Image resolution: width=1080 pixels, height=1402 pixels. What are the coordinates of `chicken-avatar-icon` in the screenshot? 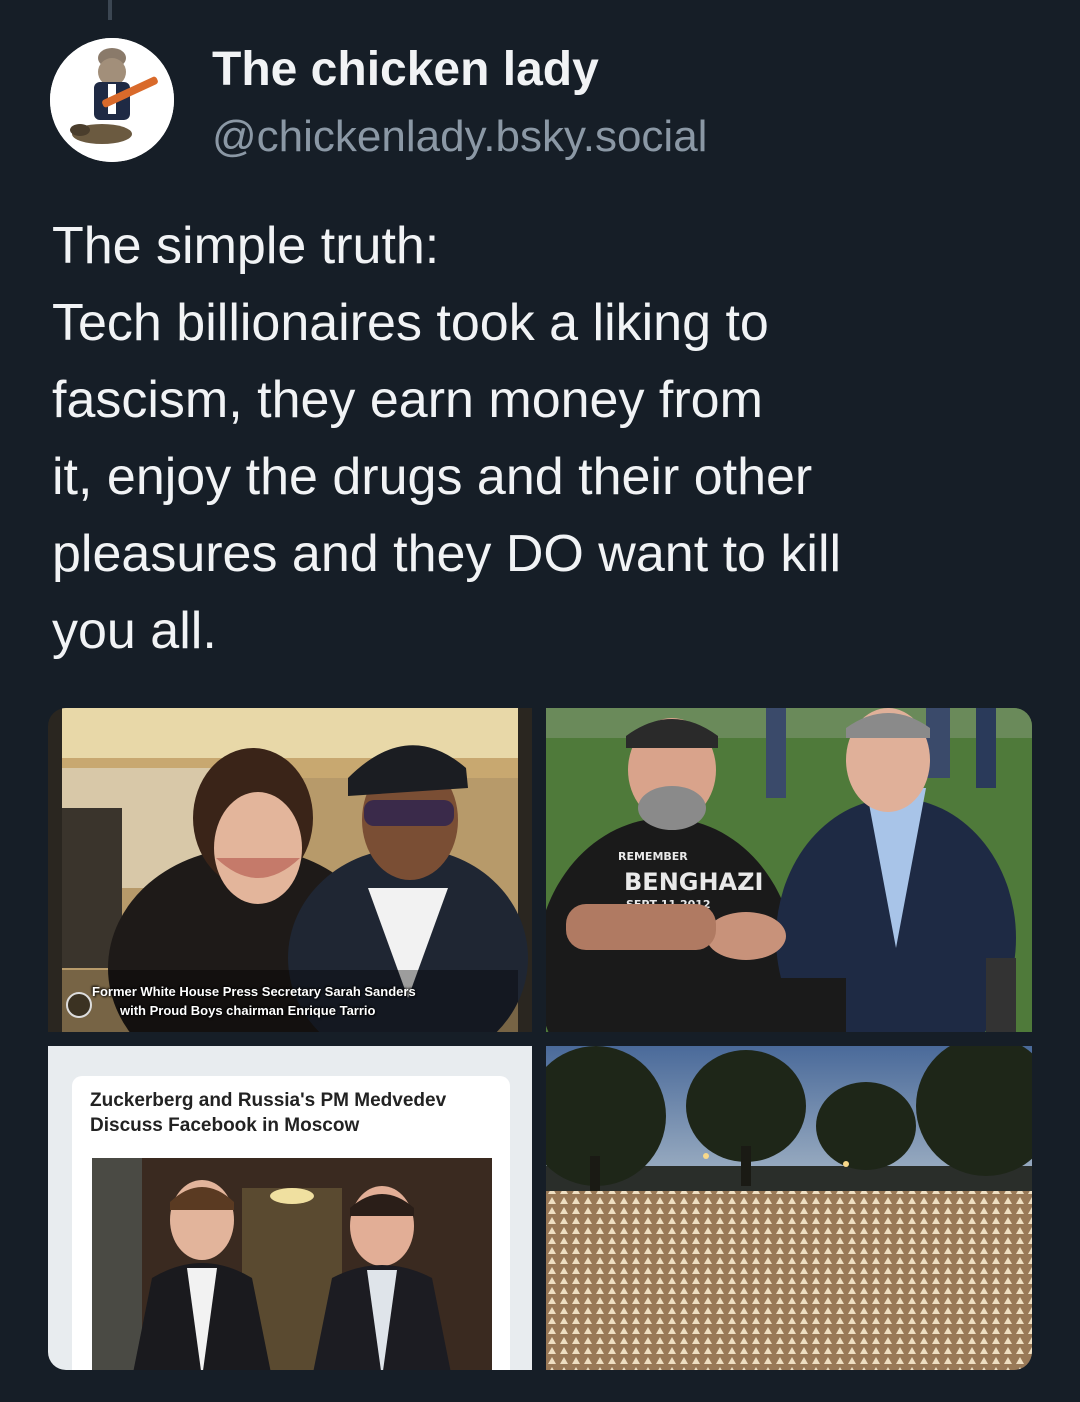 It's located at (112, 100).